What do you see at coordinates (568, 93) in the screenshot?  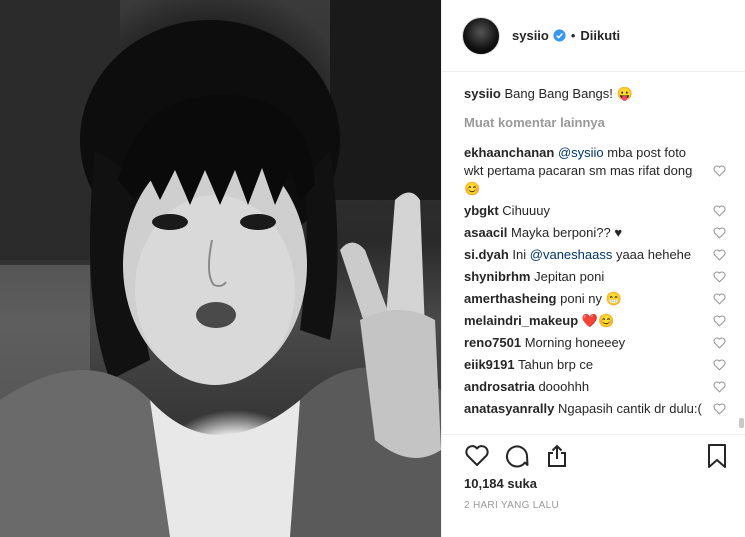 I see `caption-text: Bang Bang Bangs! 😛` at bounding box center [568, 93].